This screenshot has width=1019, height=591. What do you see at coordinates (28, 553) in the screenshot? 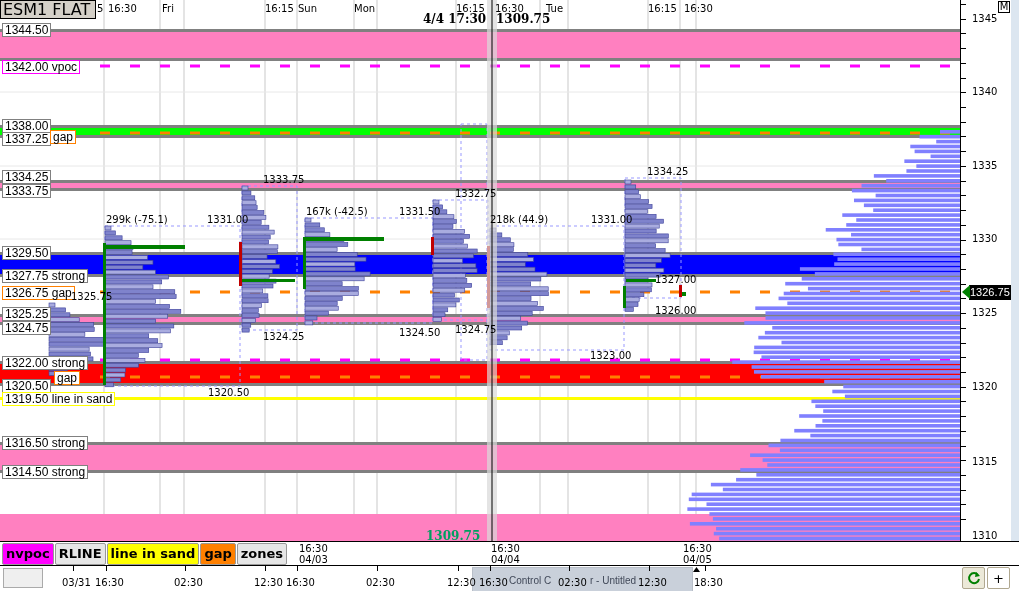
I see `legend-button: nvpoc` at bounding box center [28, 553].